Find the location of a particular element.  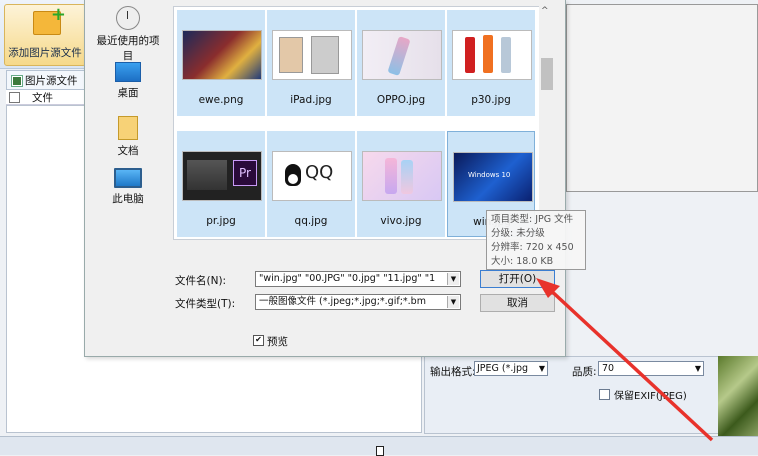

thumbnail-win: Windows 10 is located at coordinates (493, 177).